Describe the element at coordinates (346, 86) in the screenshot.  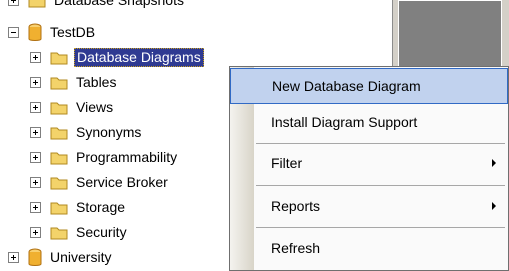
I see `menu-item-label: New Database Diagram` at that location.